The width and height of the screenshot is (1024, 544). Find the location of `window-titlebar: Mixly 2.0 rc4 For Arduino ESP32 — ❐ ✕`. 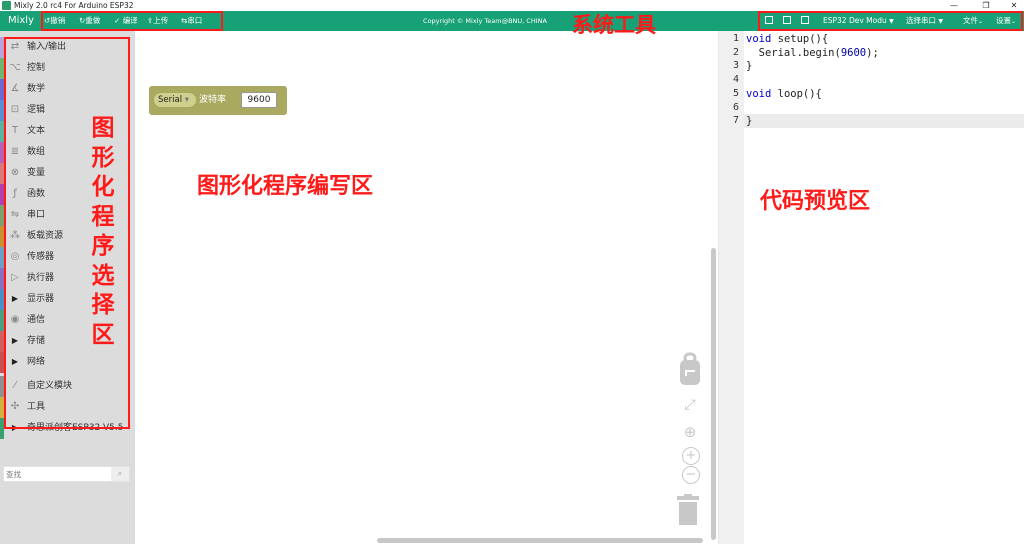

window-titlebar: Mixly 2.0 rc4 For Arduino ESP32 — ❐ ✕ is located at coordinates (512, 5).